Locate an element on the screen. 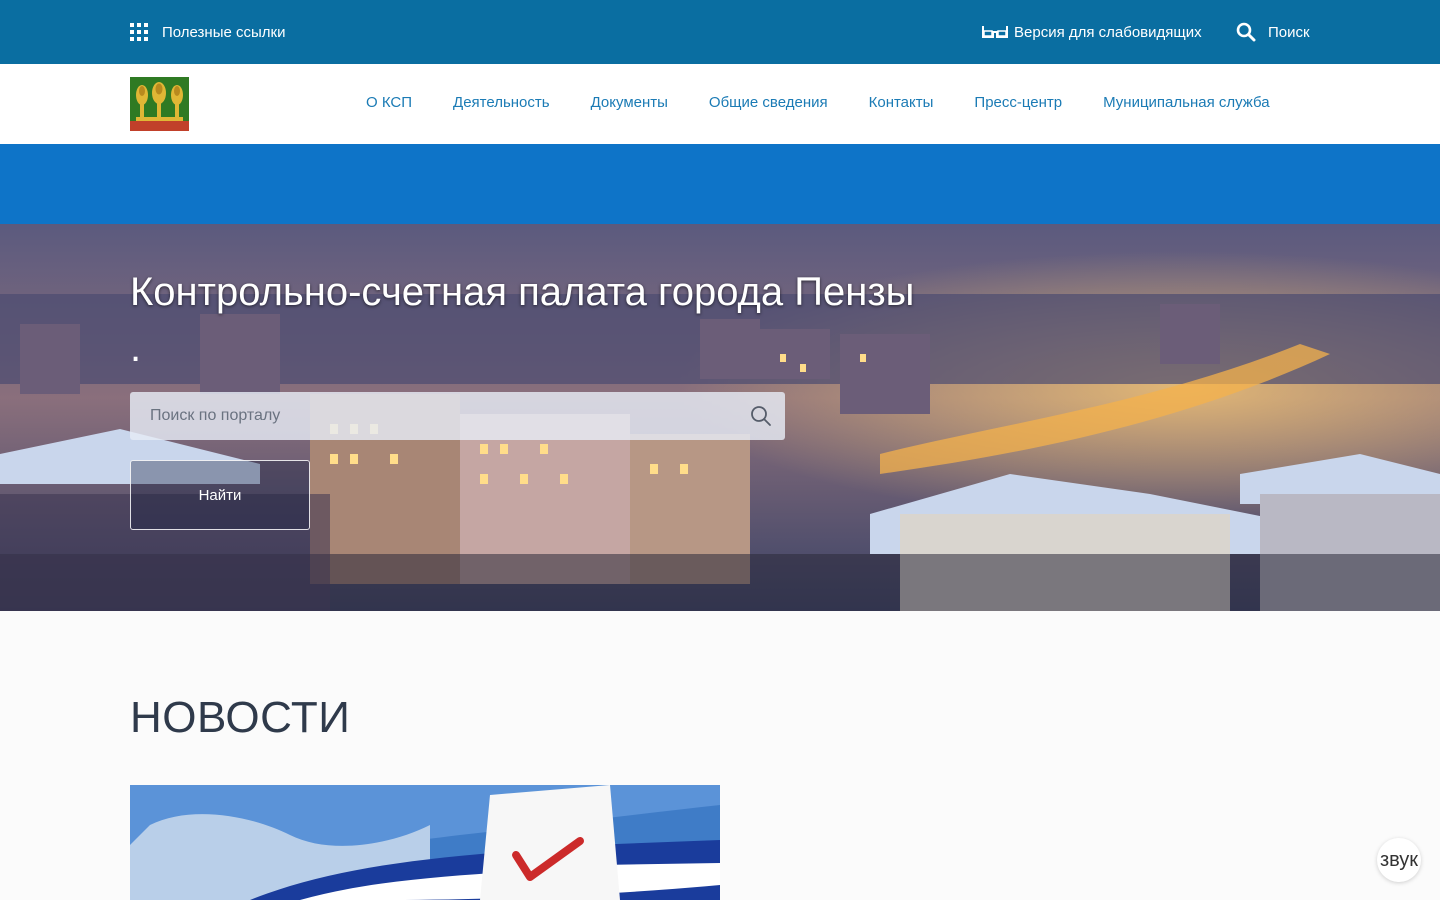 This screenshot has height=900, width=1440. visually-impaired-version-label: Версия для слабовидящих is located at coordinates (1108, 32).